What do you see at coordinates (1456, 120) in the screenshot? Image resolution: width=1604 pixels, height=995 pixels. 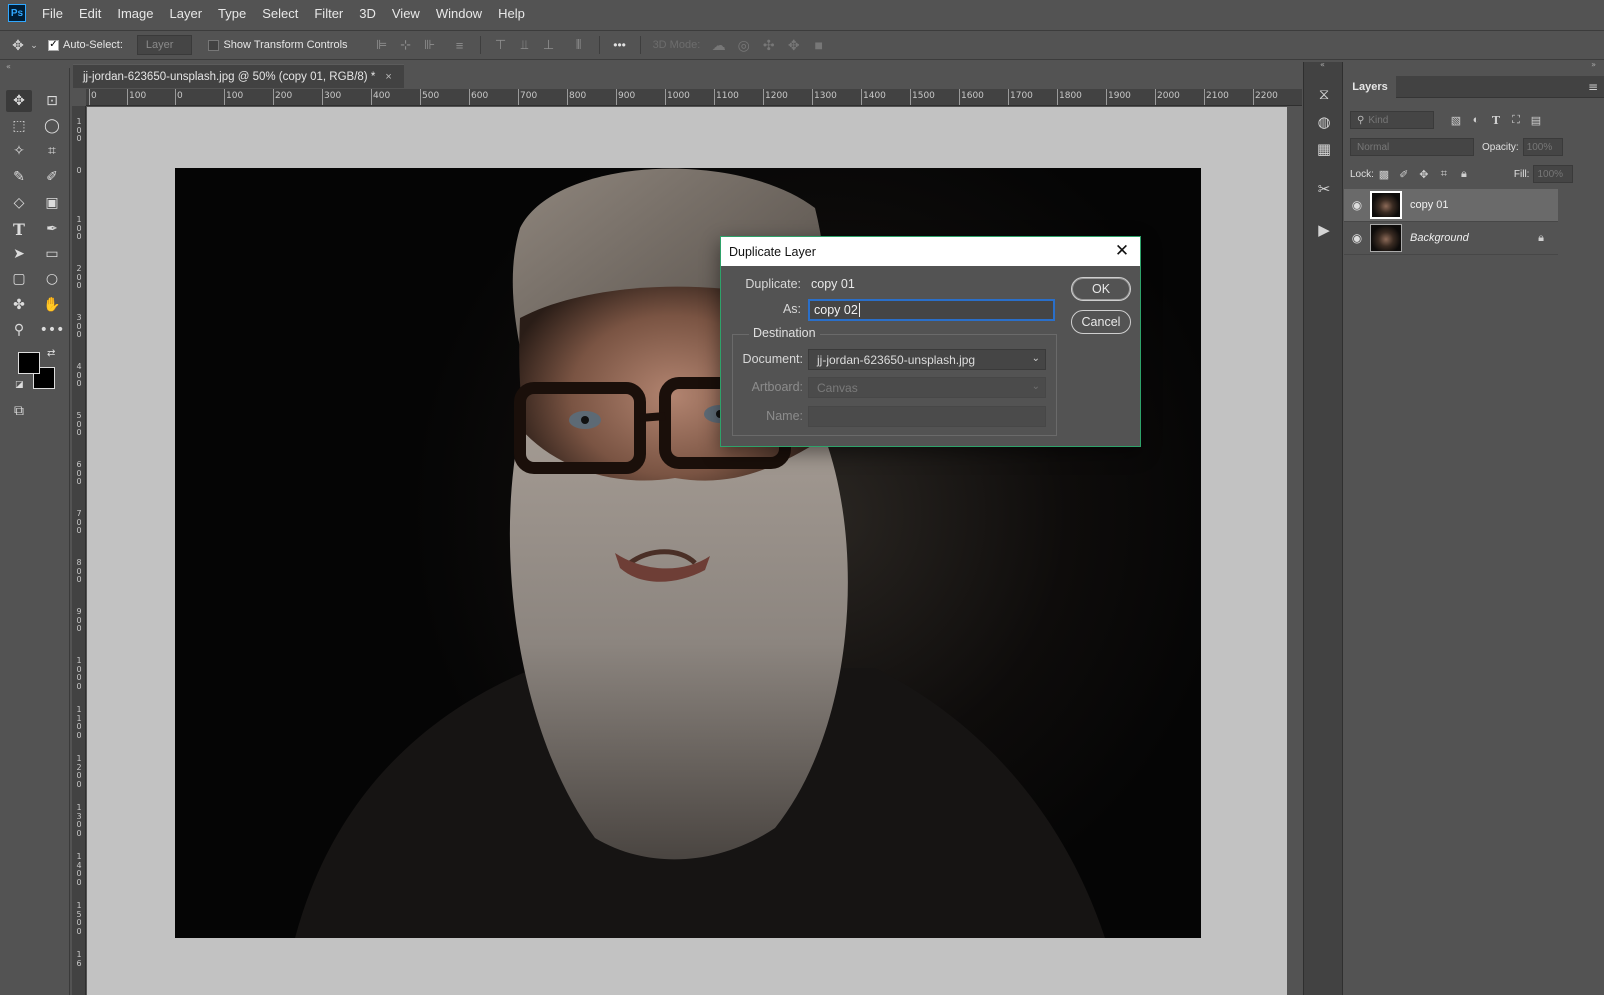 I see `filter-pixel-icon: ▧` at bounding box center [1456, 120].